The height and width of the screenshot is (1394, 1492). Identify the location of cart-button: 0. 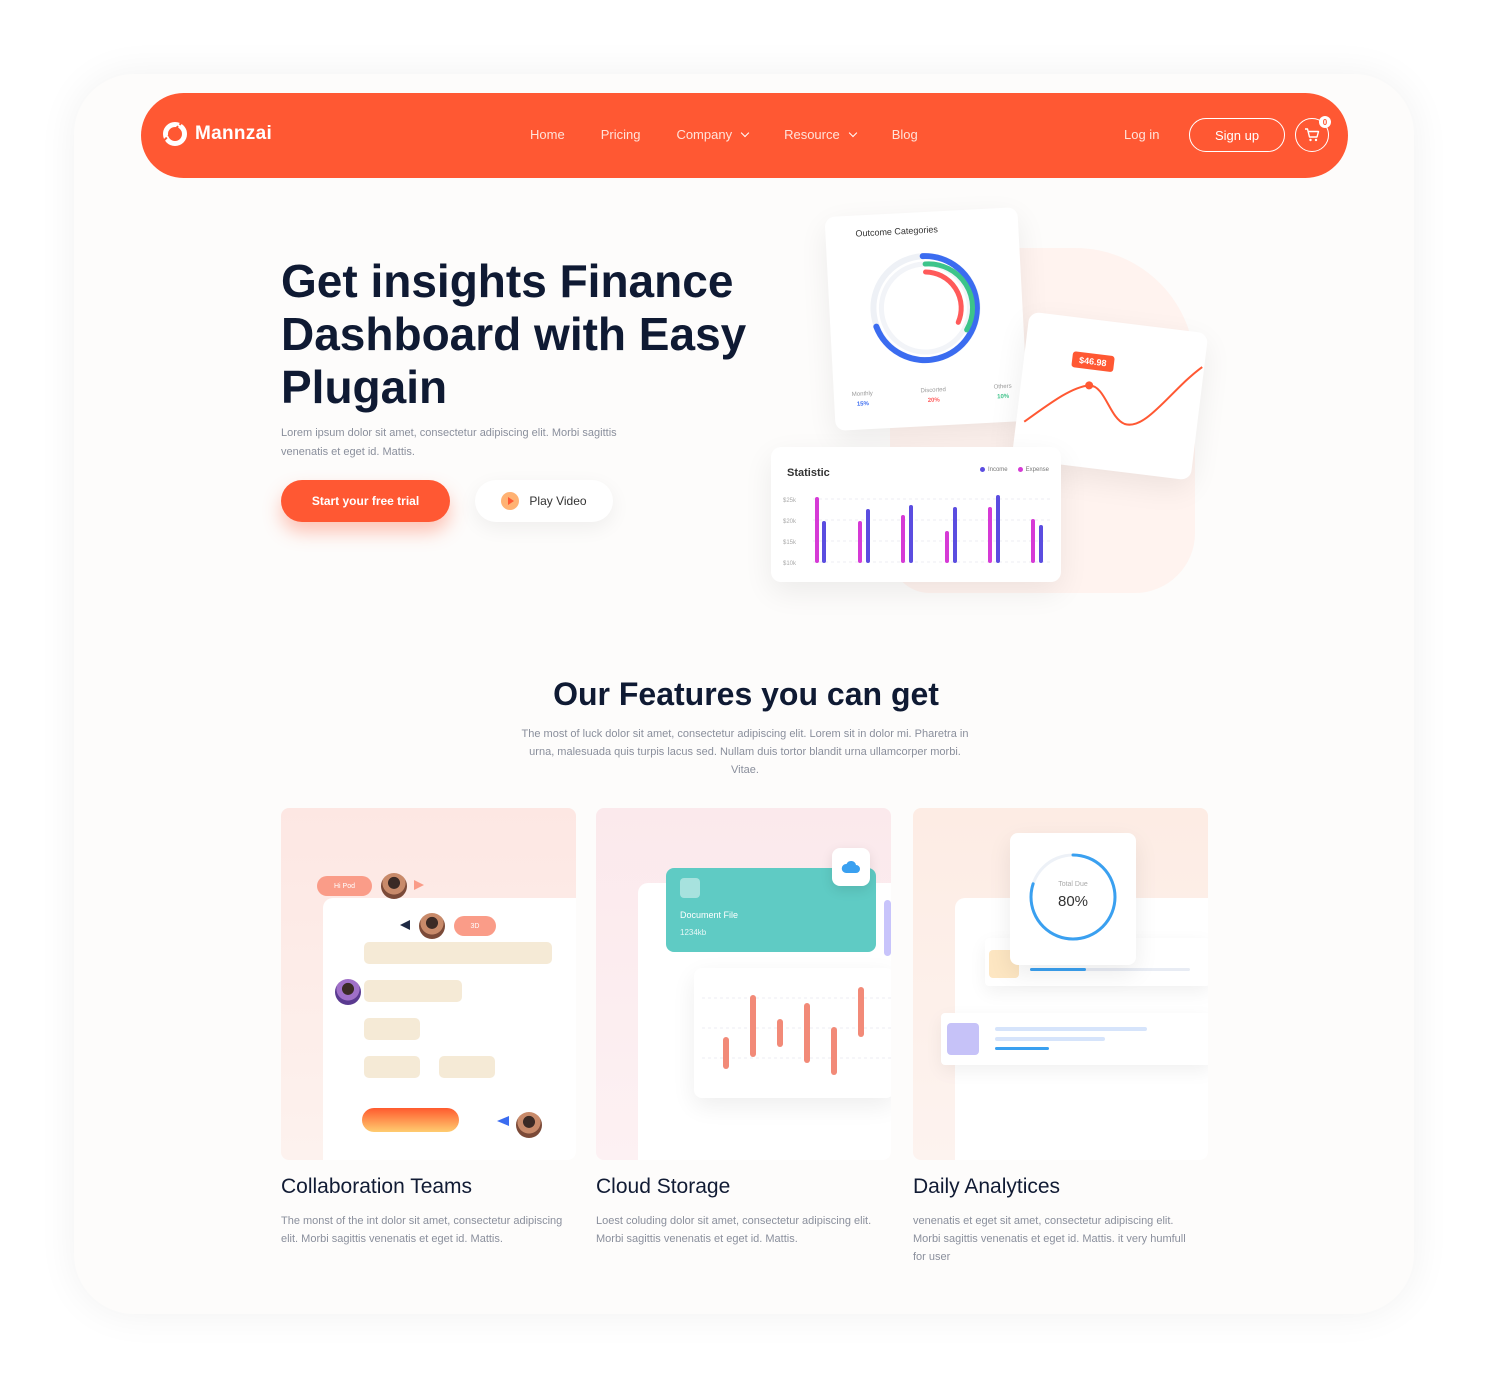
(1313, 134).